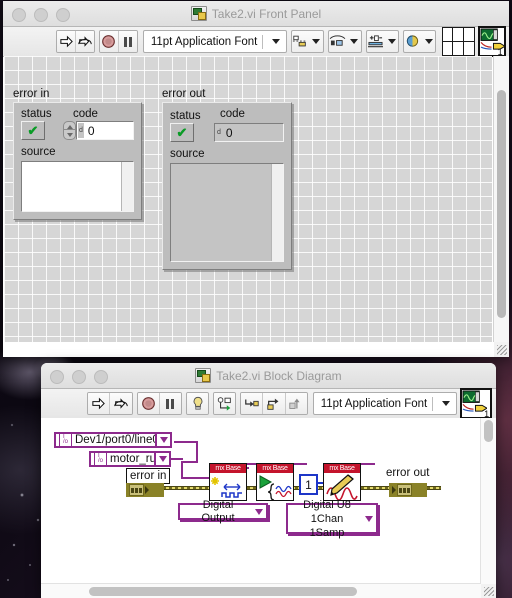 The height and width of the screenshot is (598, 512). What do you see at coordinates (385, 403) in the screenshot?
I see `bd-font-selector: 11pt Application Font` at bounding box center [385, 403].